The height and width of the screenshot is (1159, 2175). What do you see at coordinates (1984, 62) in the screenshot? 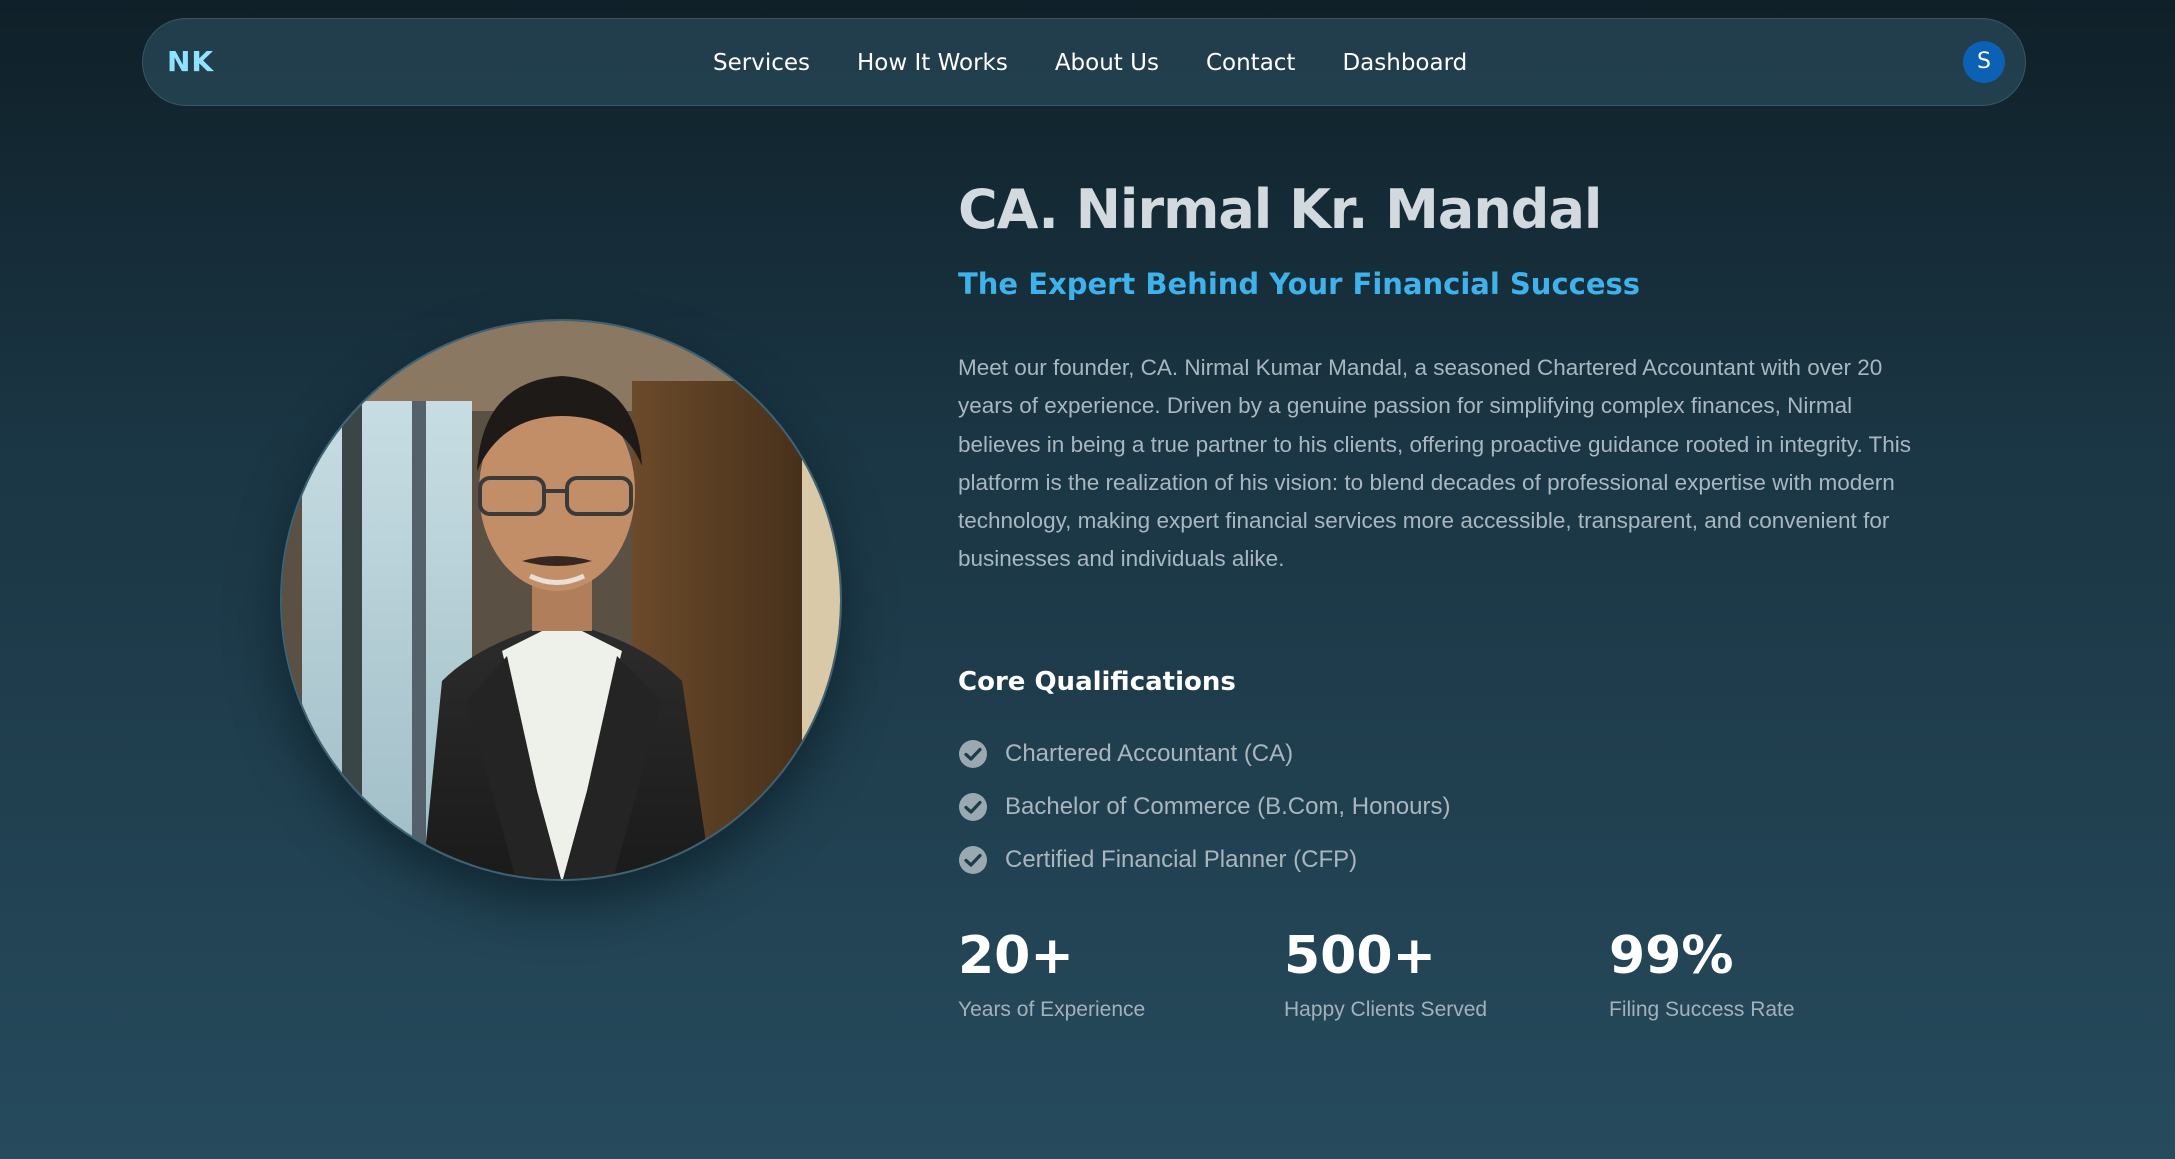
I see `user-avatar-button: S` at bounding box center [1984, 62].